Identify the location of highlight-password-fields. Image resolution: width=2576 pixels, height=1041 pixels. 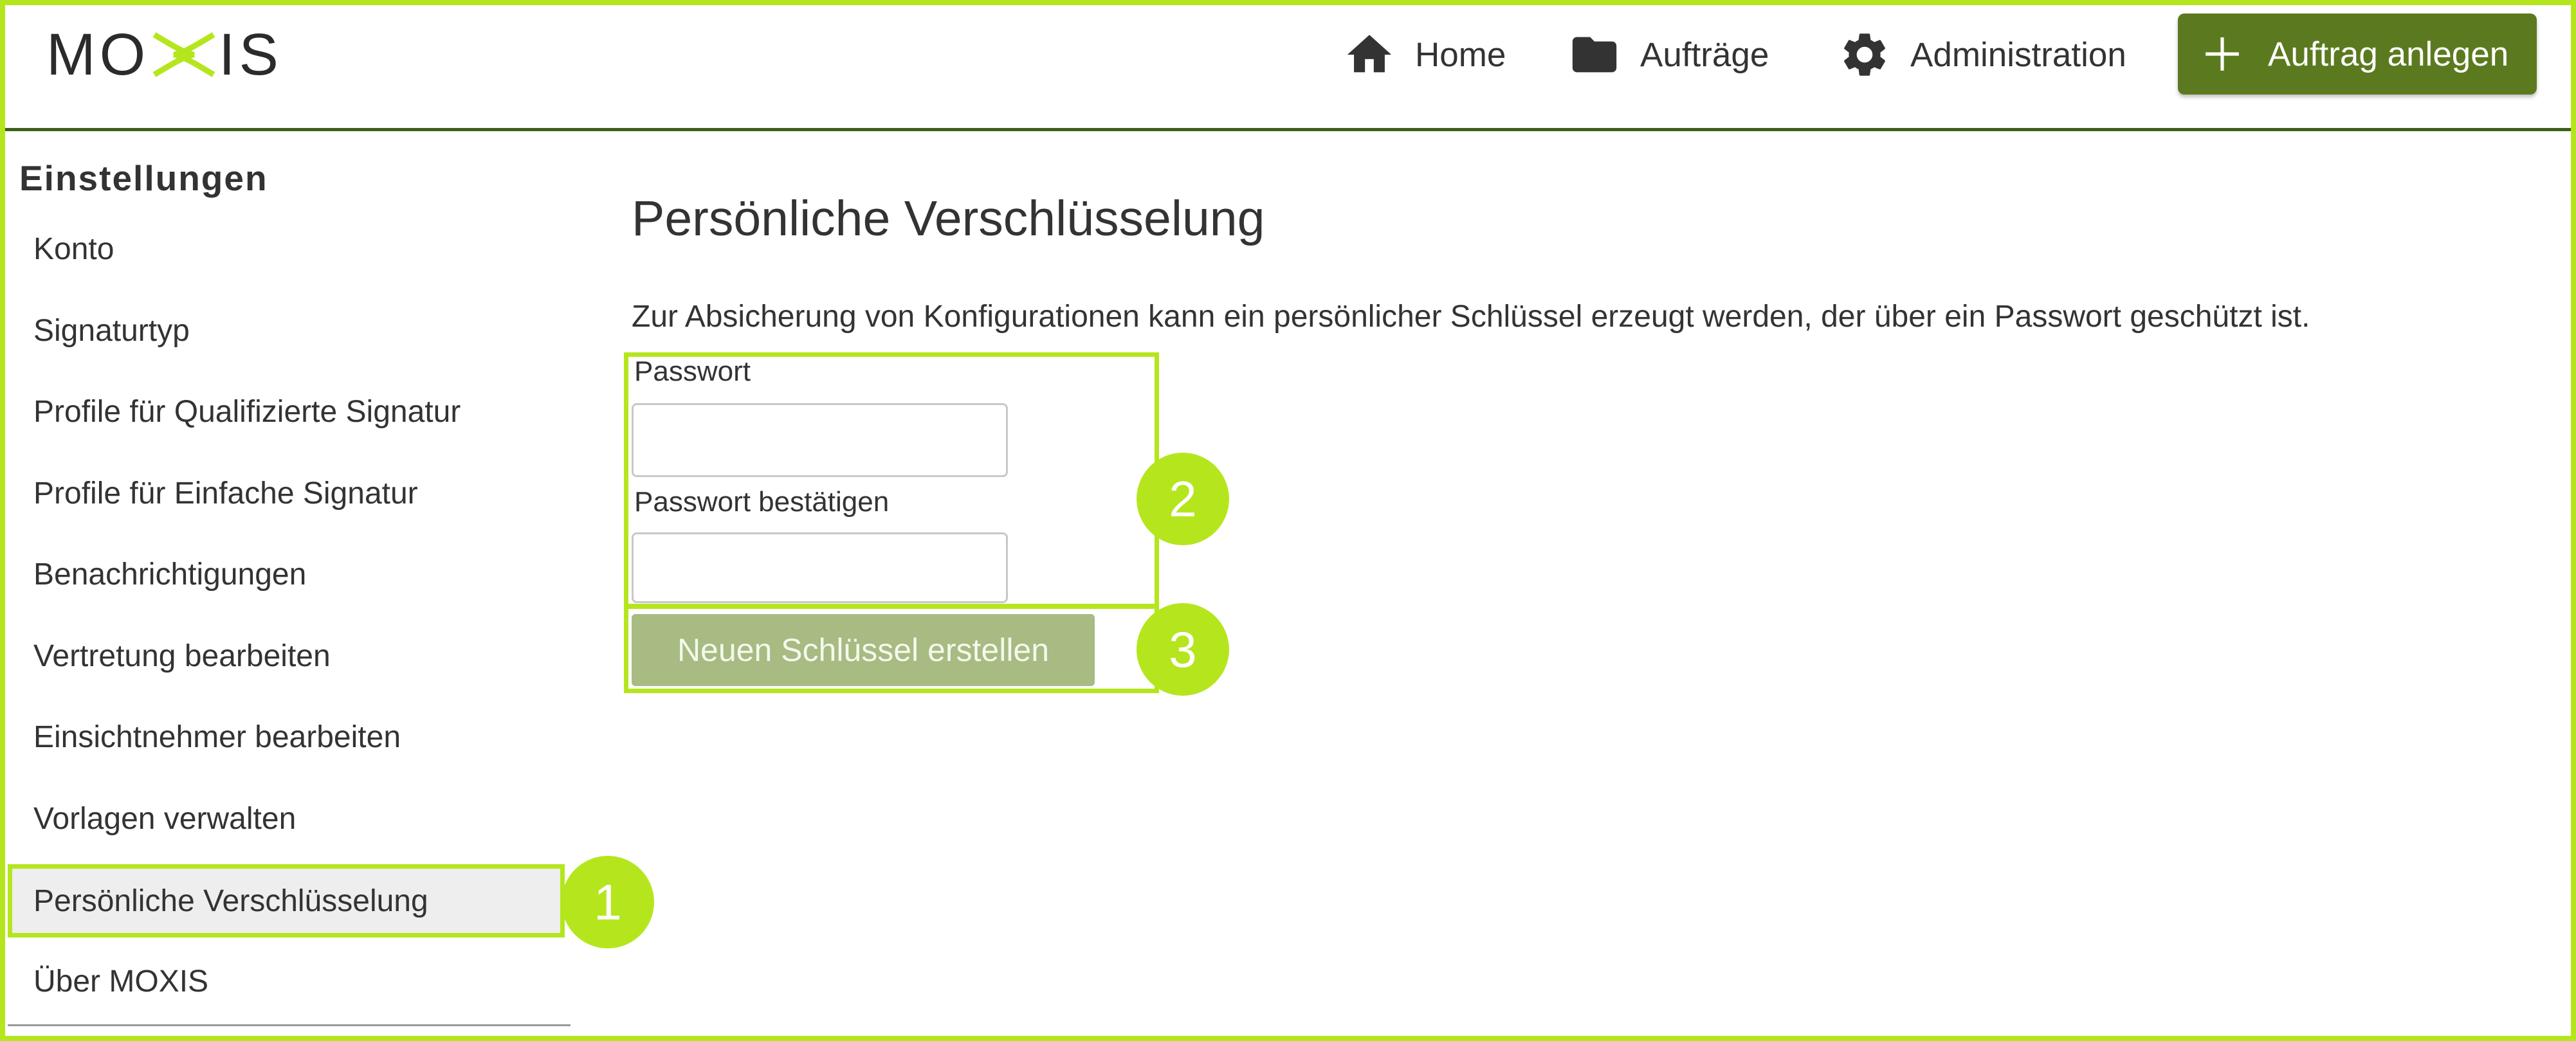
(891, 480).